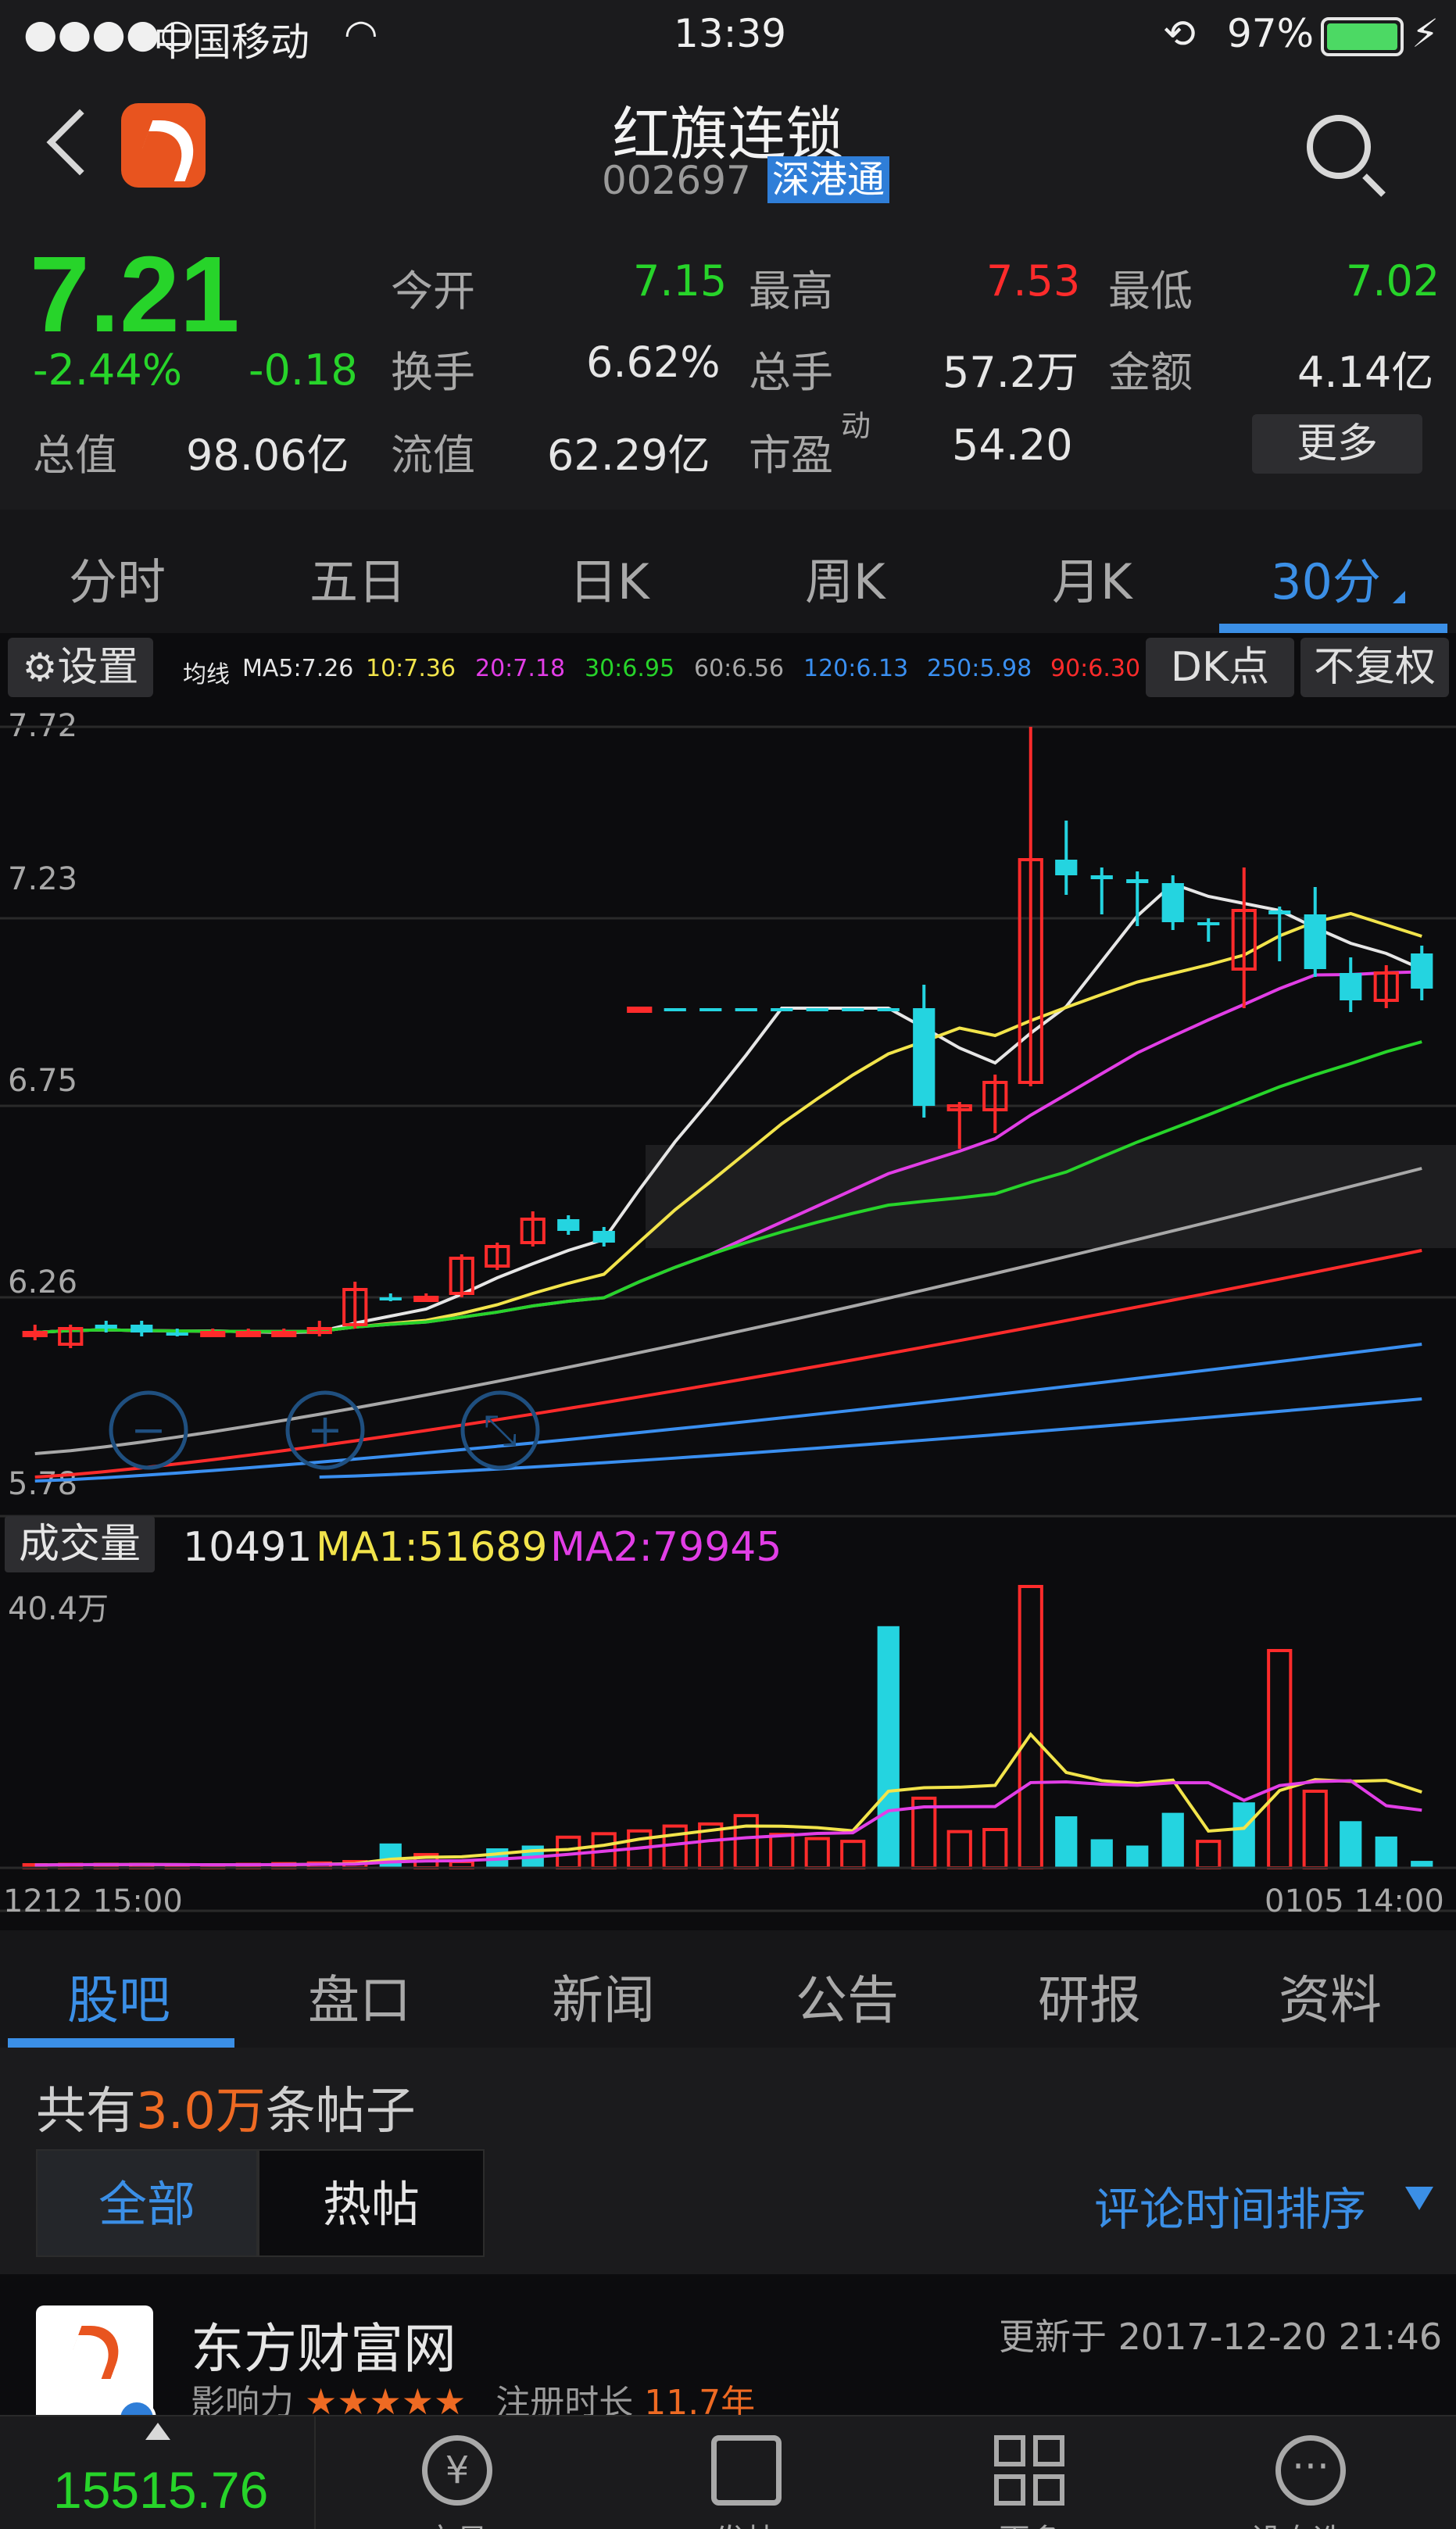  Describe the element at coordinates (1399, 597) in the screenshot. I see `tab-dropdown-icon` at that location.